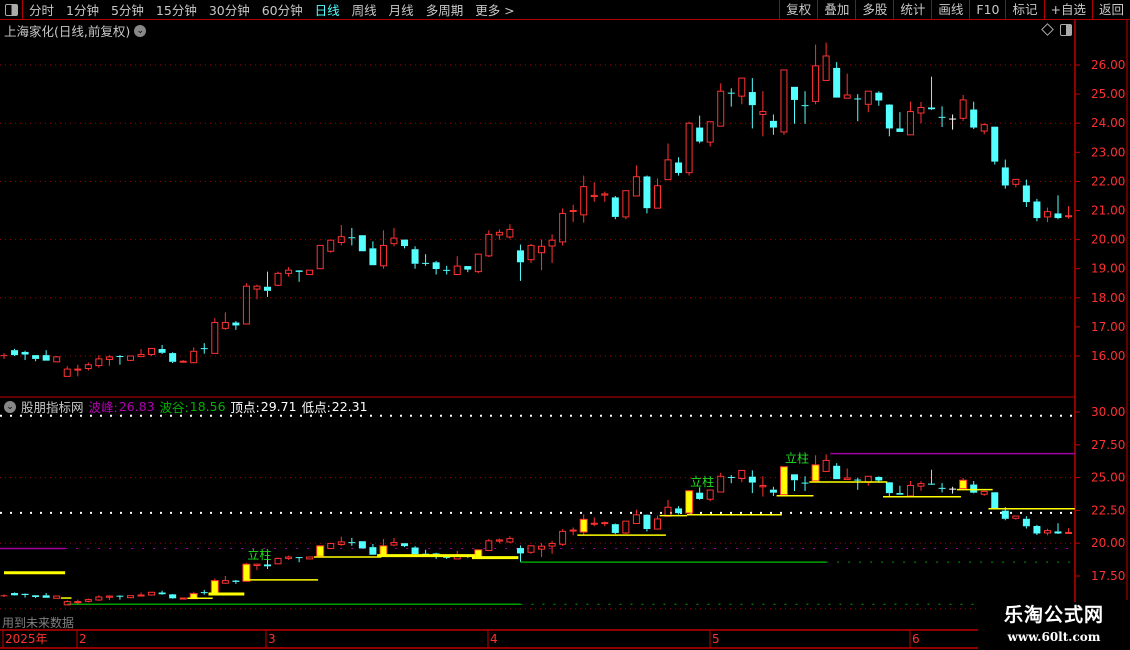 The image size is (1130, 650). Describe the element at coordinates (1108, 412) in the screenshot. I see `indicator-axis-label: 30.00` at that location.